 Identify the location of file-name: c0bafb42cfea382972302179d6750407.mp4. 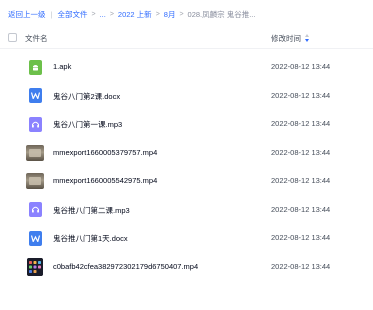
(125, 266).